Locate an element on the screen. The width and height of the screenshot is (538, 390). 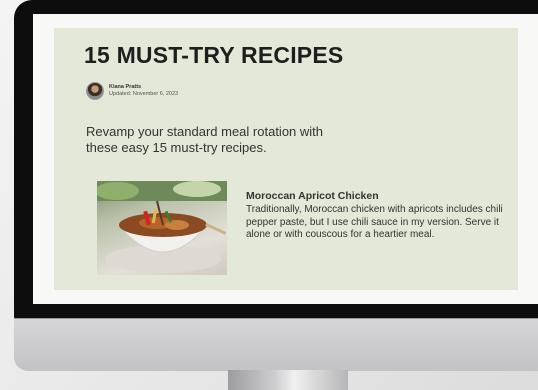
author-avatar is located at coordinates (95, 91).